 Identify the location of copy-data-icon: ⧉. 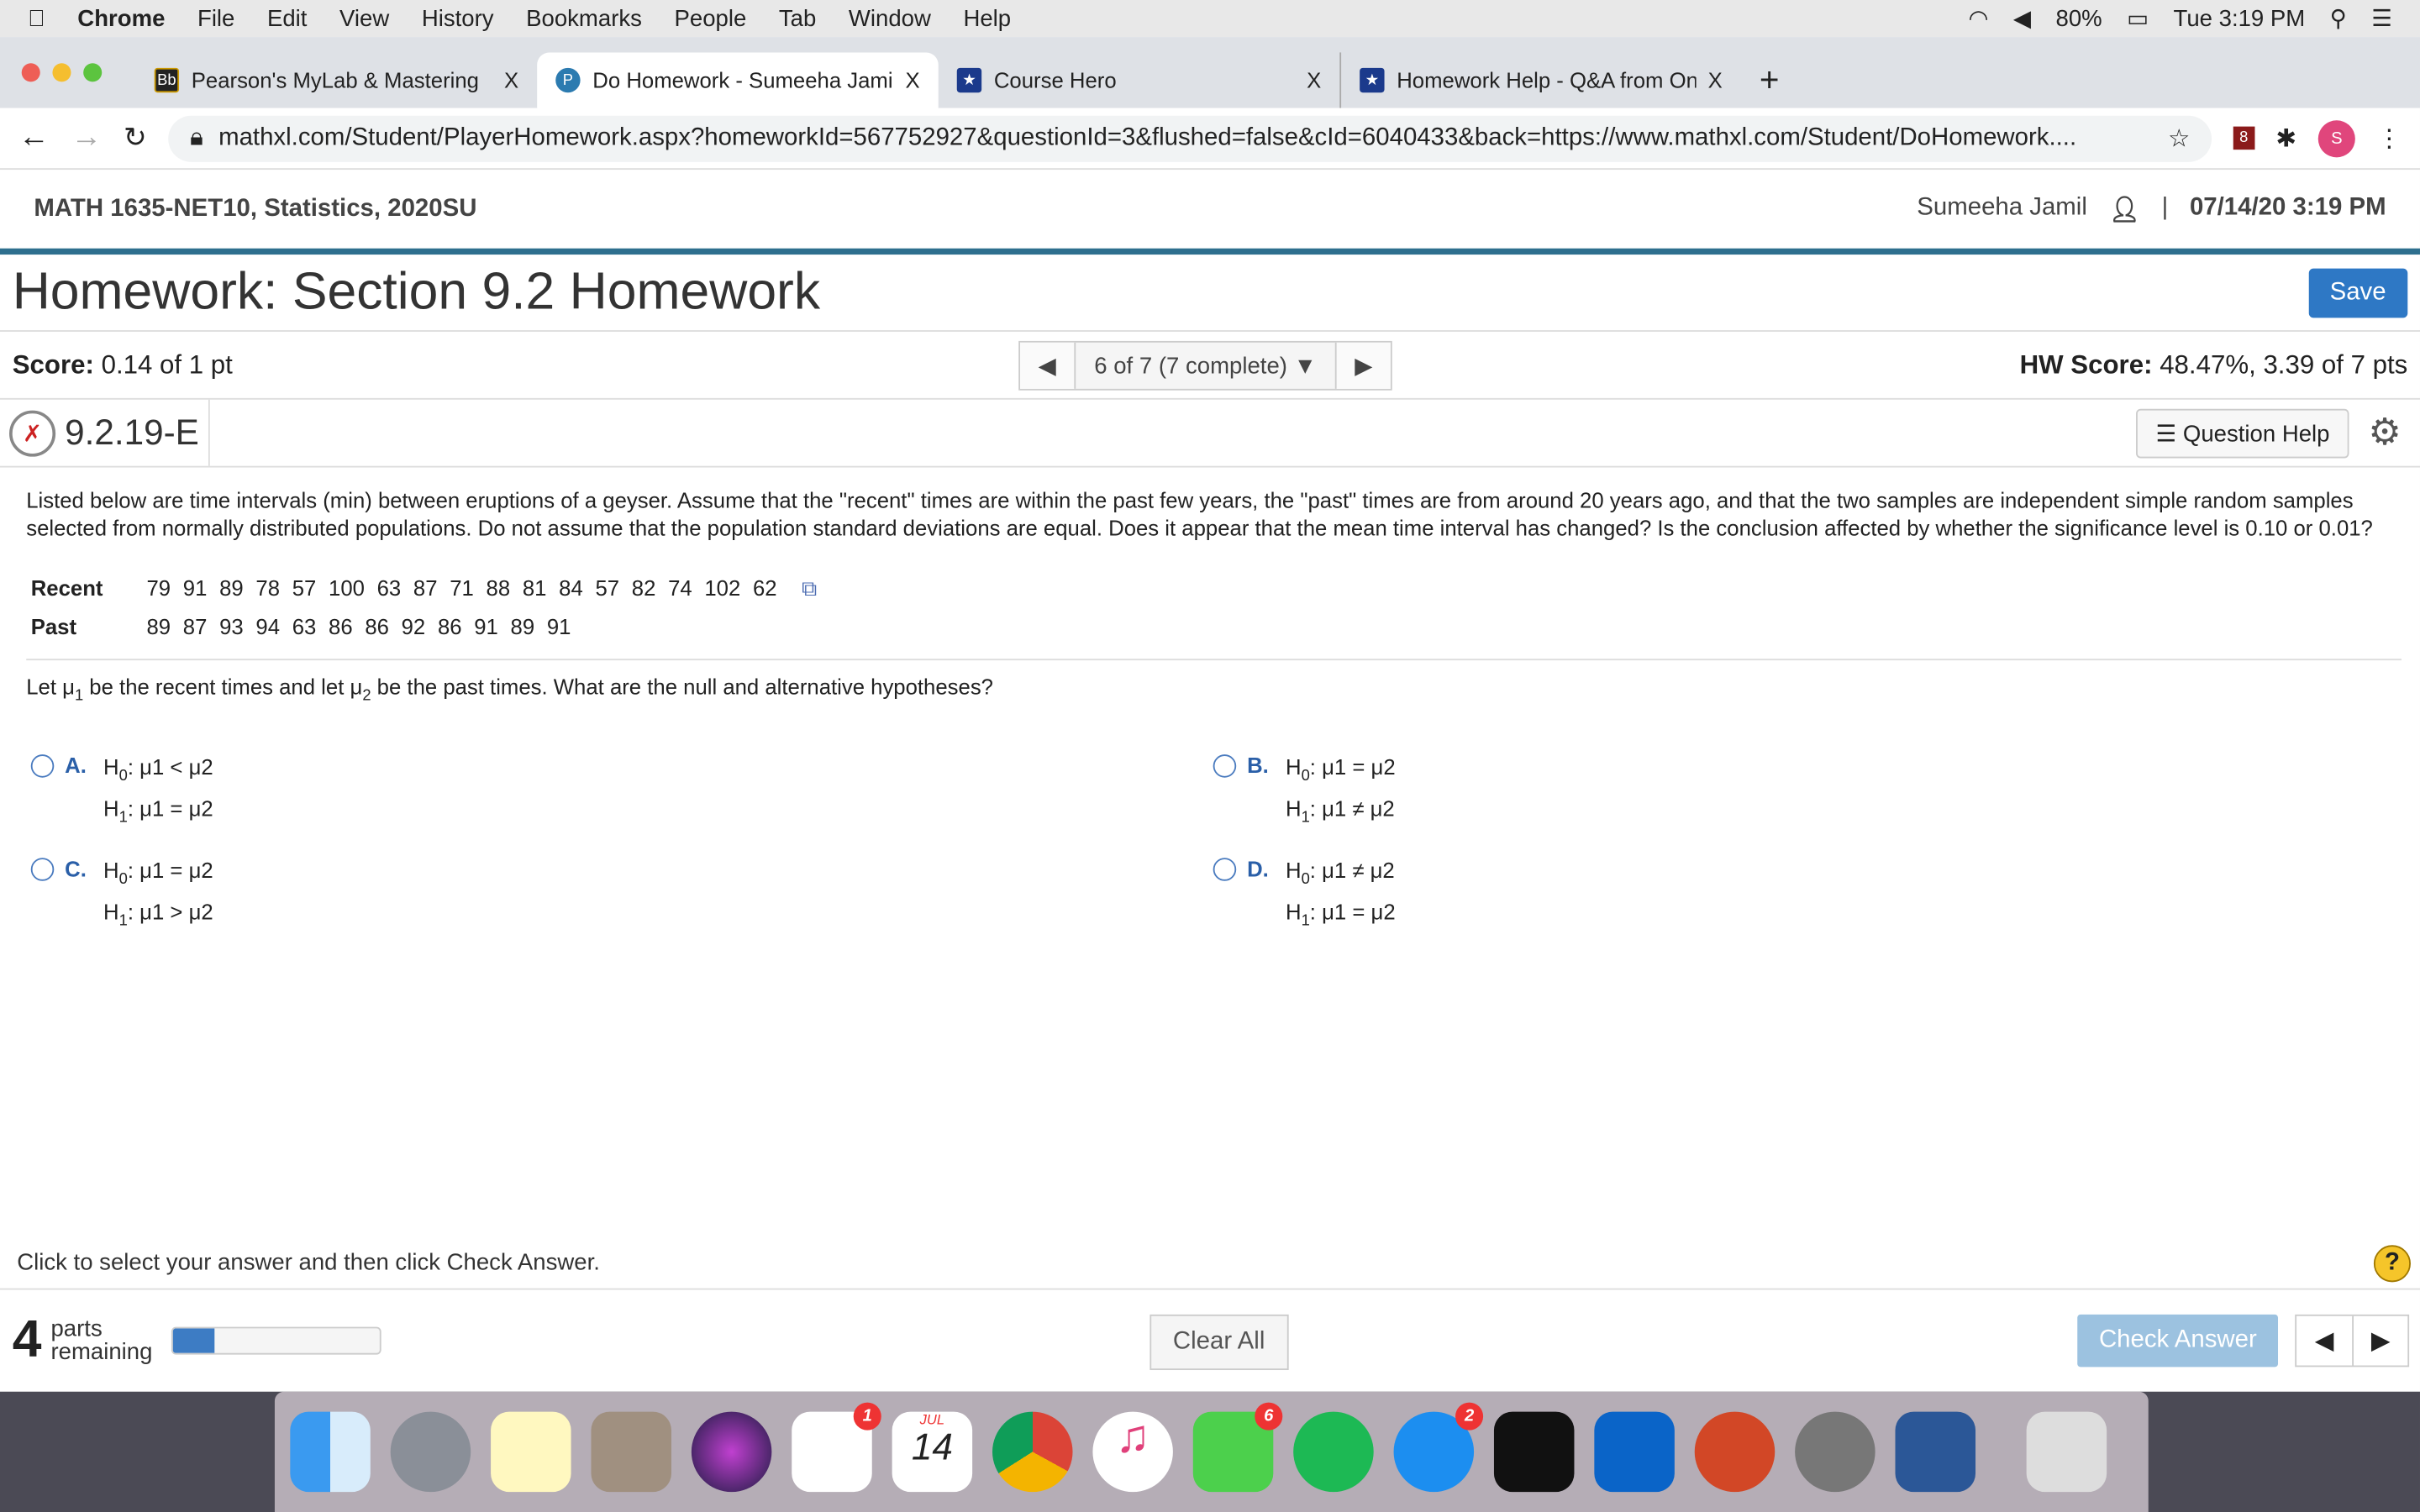
(810, 587).